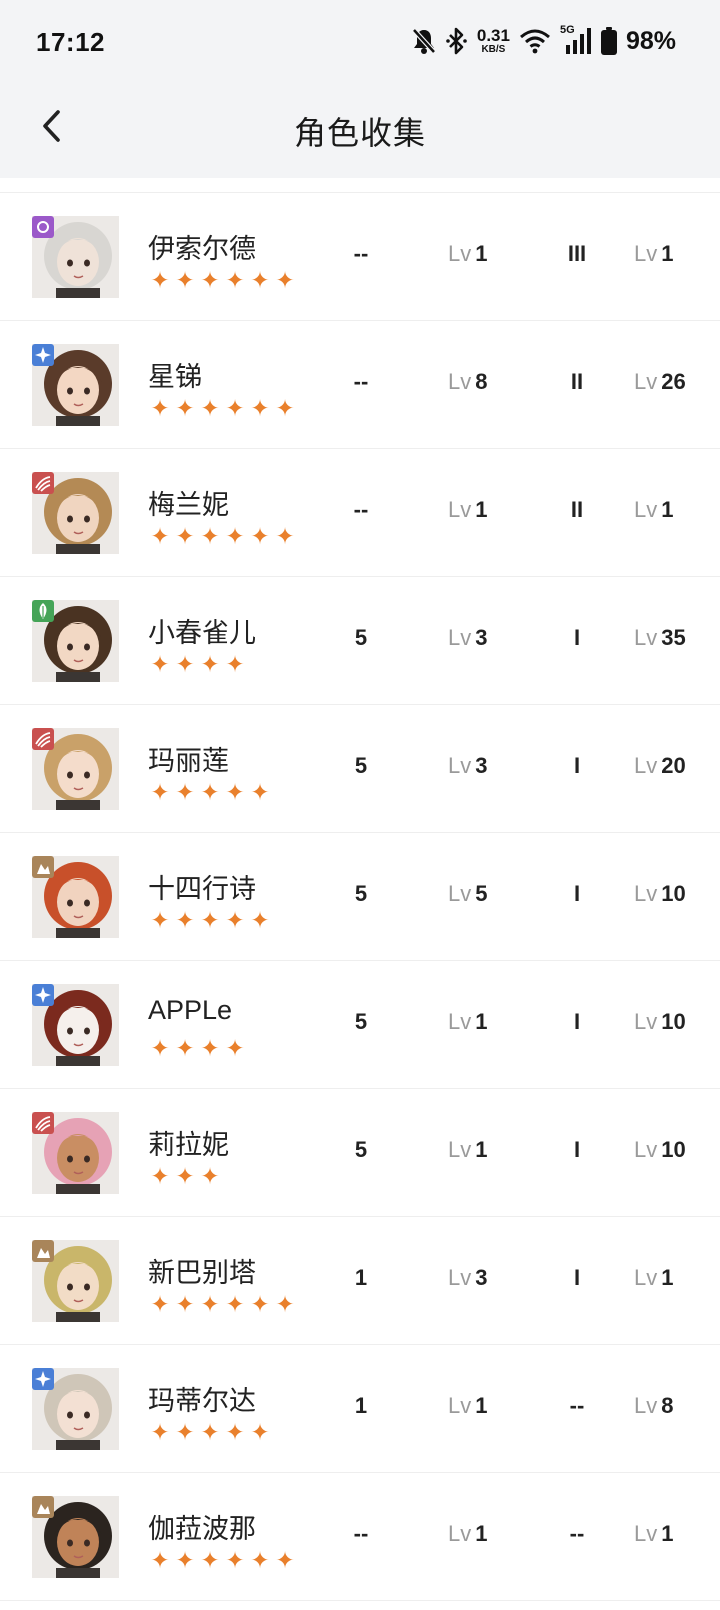 The height and width of the screenshot is (1610, 720). I want to click on character-row: 新巴别塔 ✦ ✦ ✦ ✦ ✦ ✦ 1 Lv 3 I Lv 1, so click(360, 1281).